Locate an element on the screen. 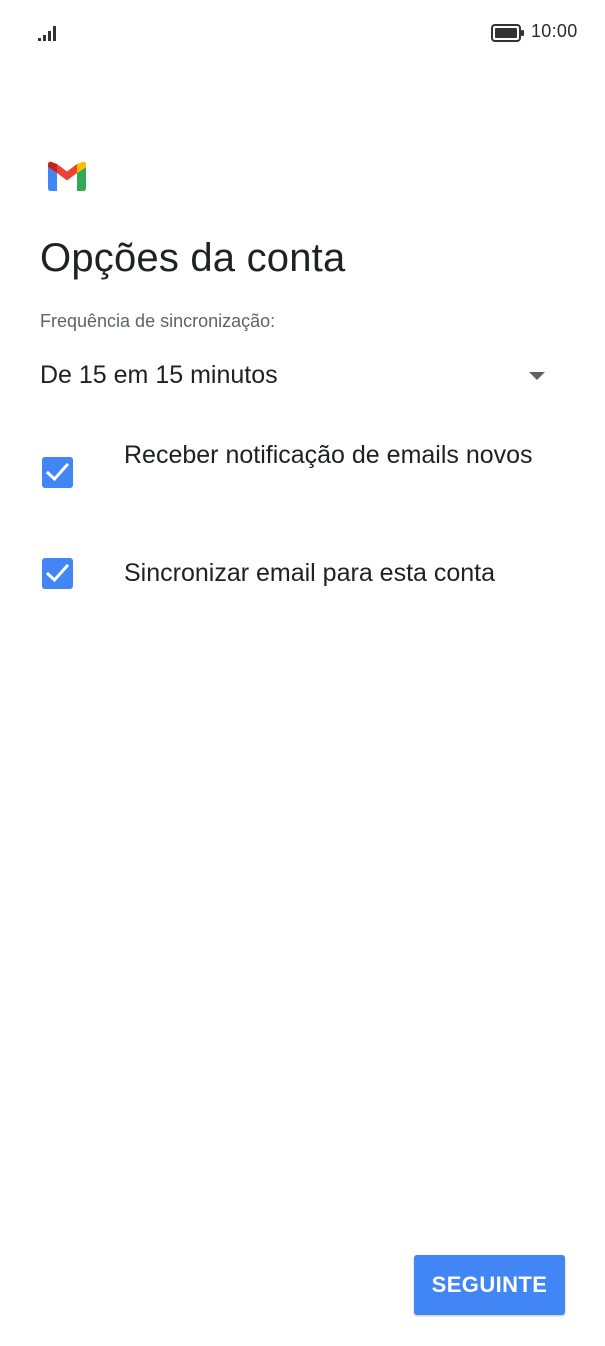 The width and height of the screenshot is (605, 1346). sync-frequency-dropdown: De 15 em 15 minutos is located at coordinates (297, 377).